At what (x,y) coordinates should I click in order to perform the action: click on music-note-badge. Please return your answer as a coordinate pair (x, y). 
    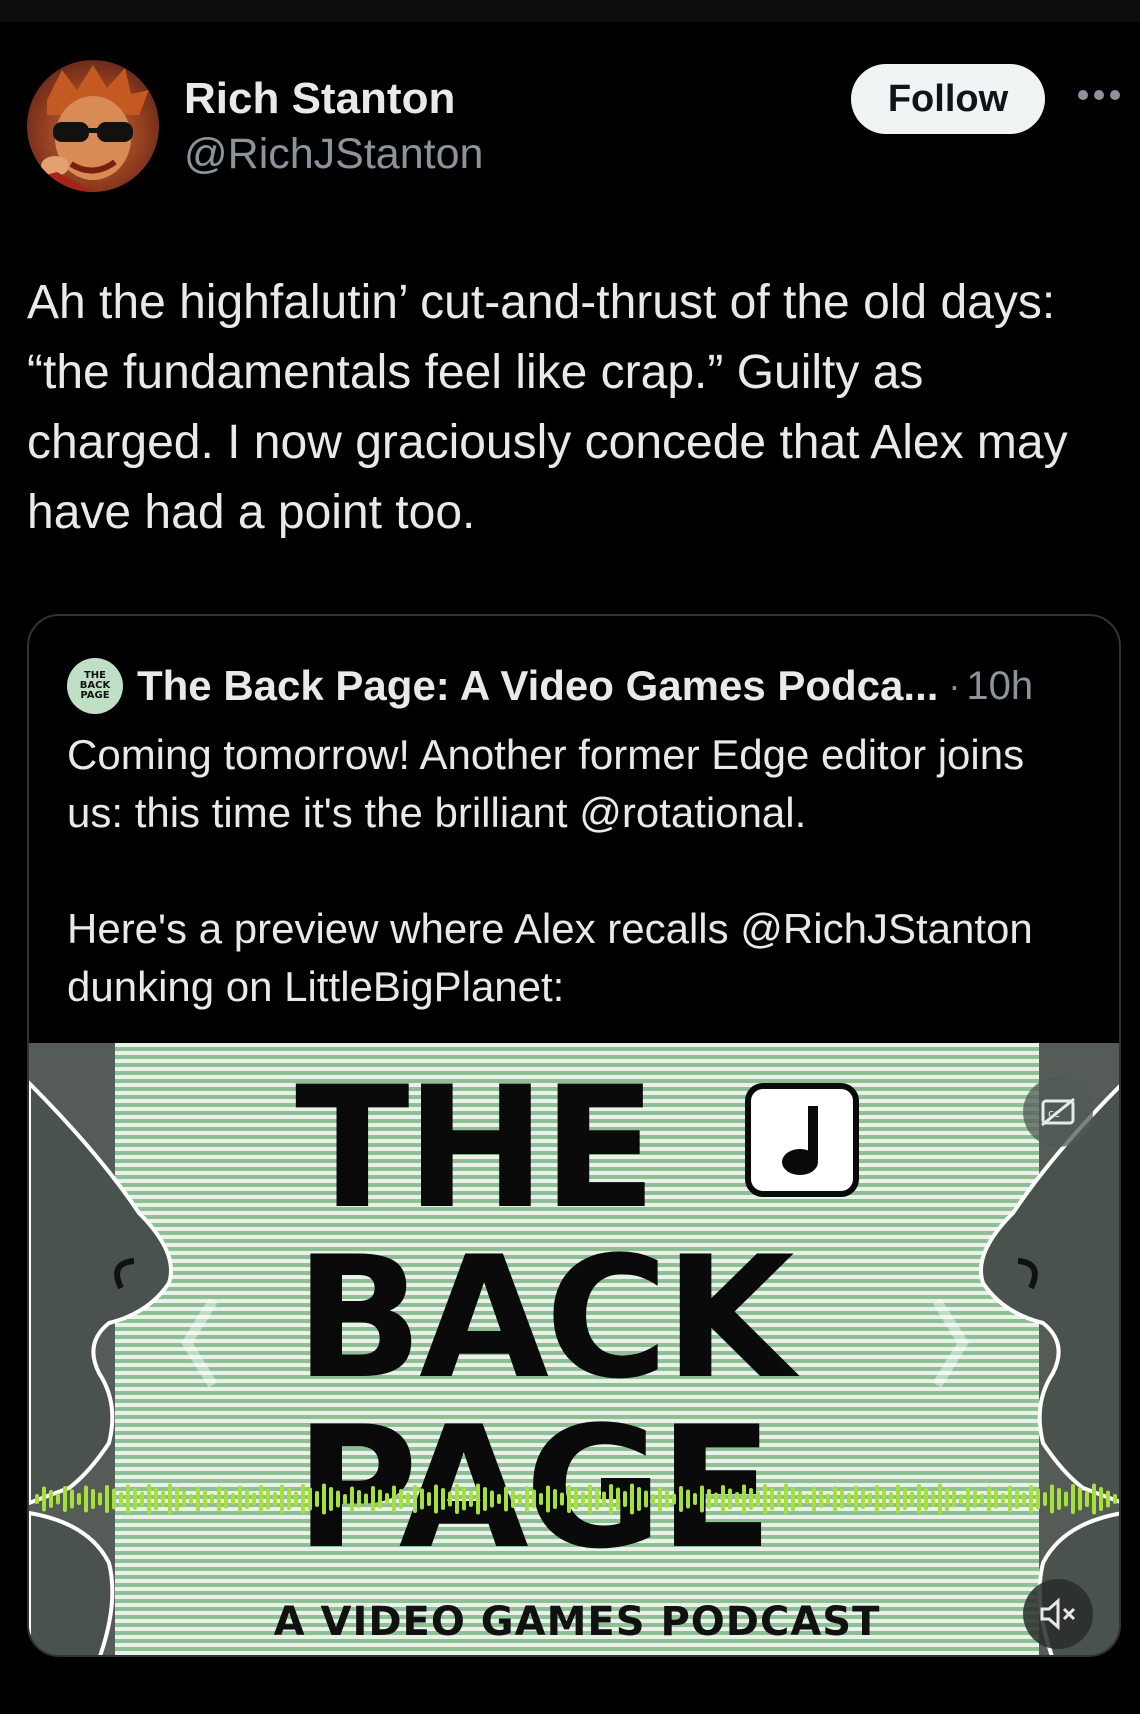
    Looking at the image, I should click on (802, 1140).